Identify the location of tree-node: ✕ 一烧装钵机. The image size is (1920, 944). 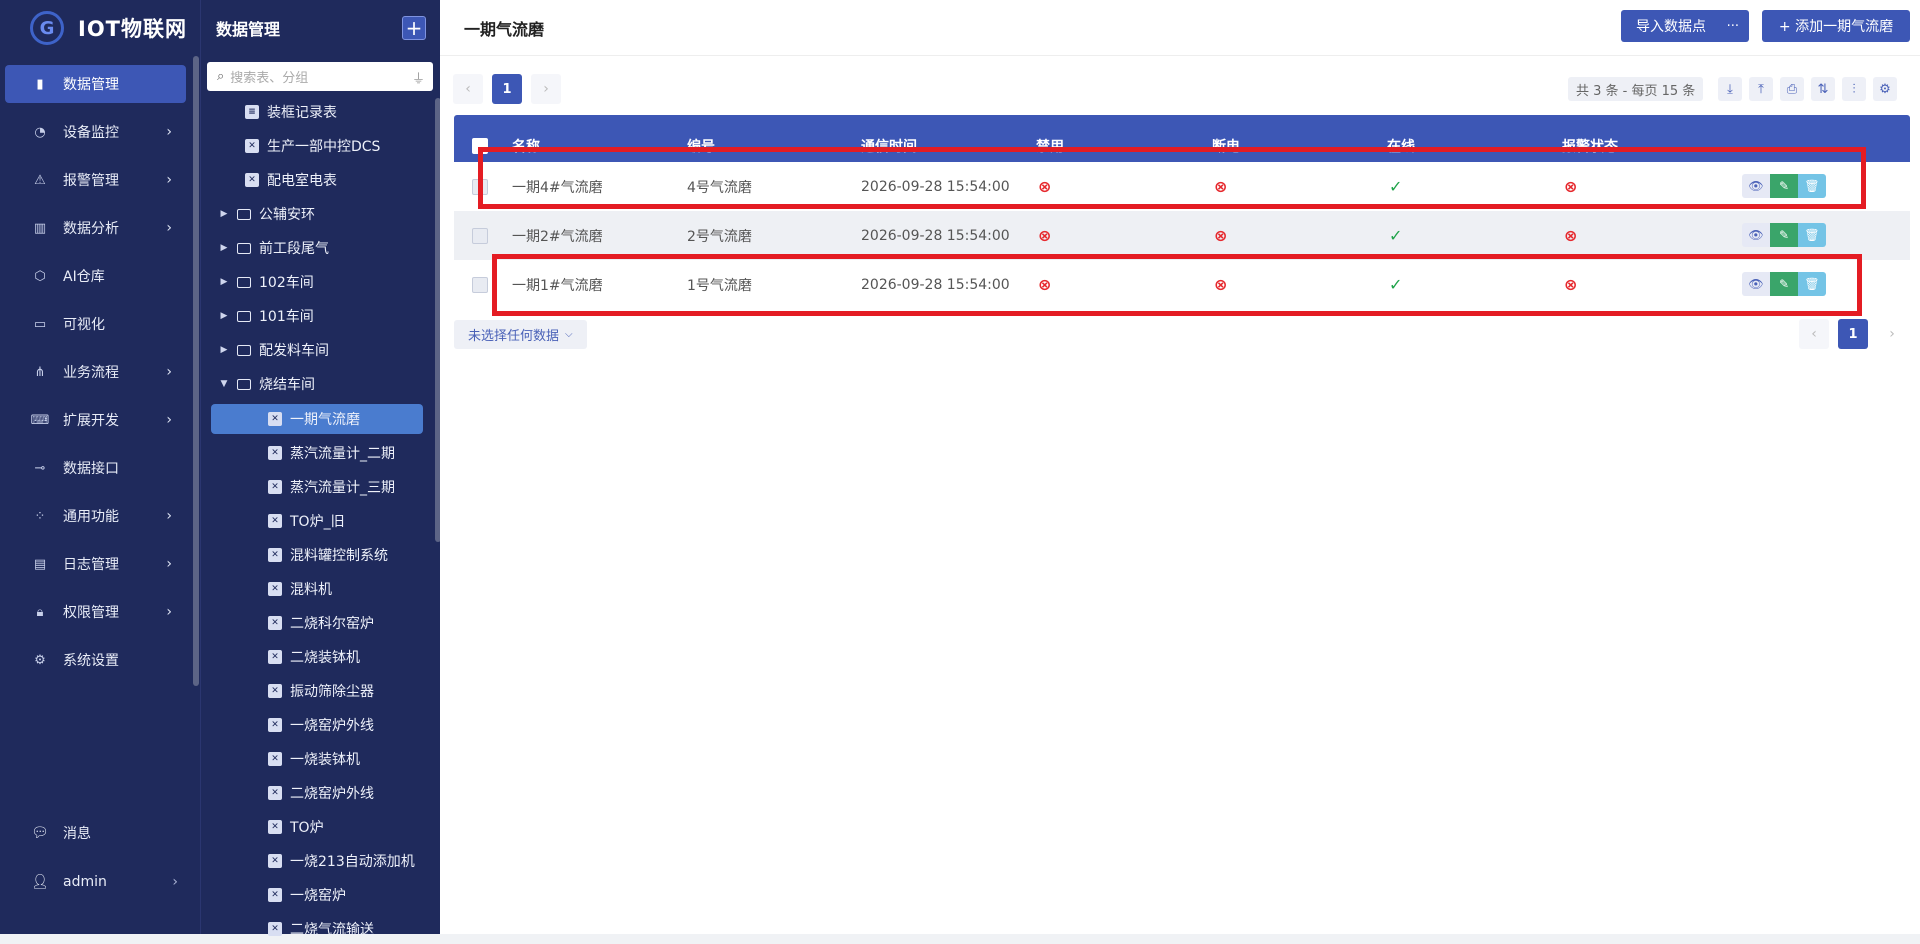
(314, 759).